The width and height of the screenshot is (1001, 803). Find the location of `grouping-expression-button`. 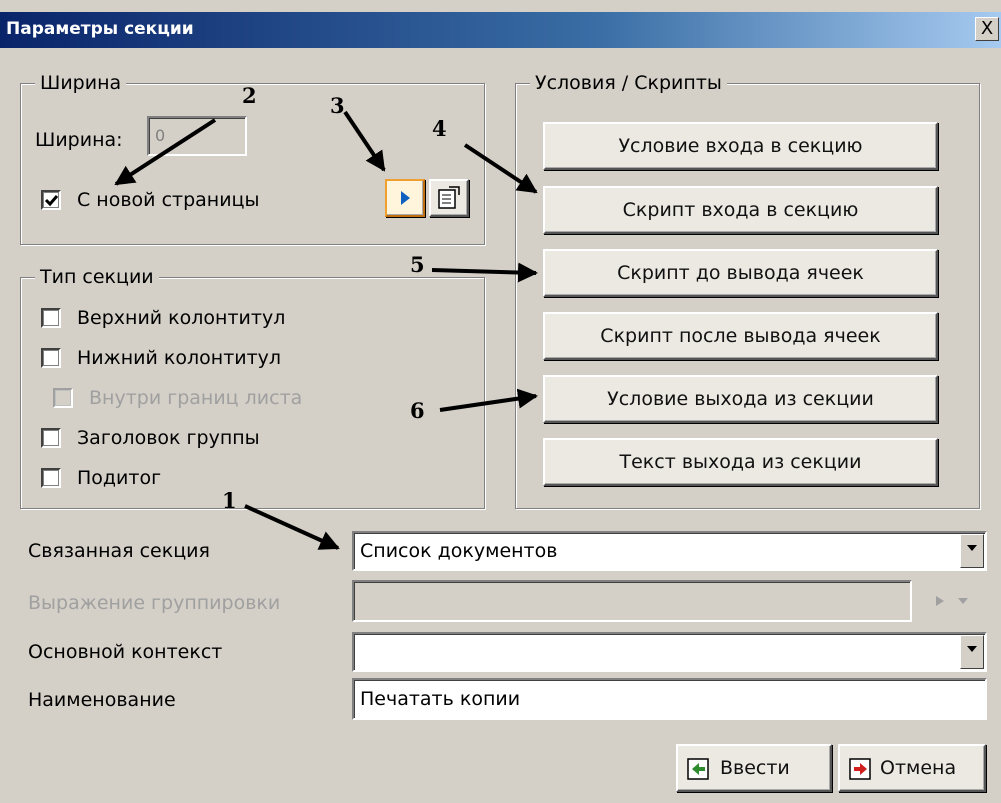

grouping-expression-button is located at coordinates (950, 601).